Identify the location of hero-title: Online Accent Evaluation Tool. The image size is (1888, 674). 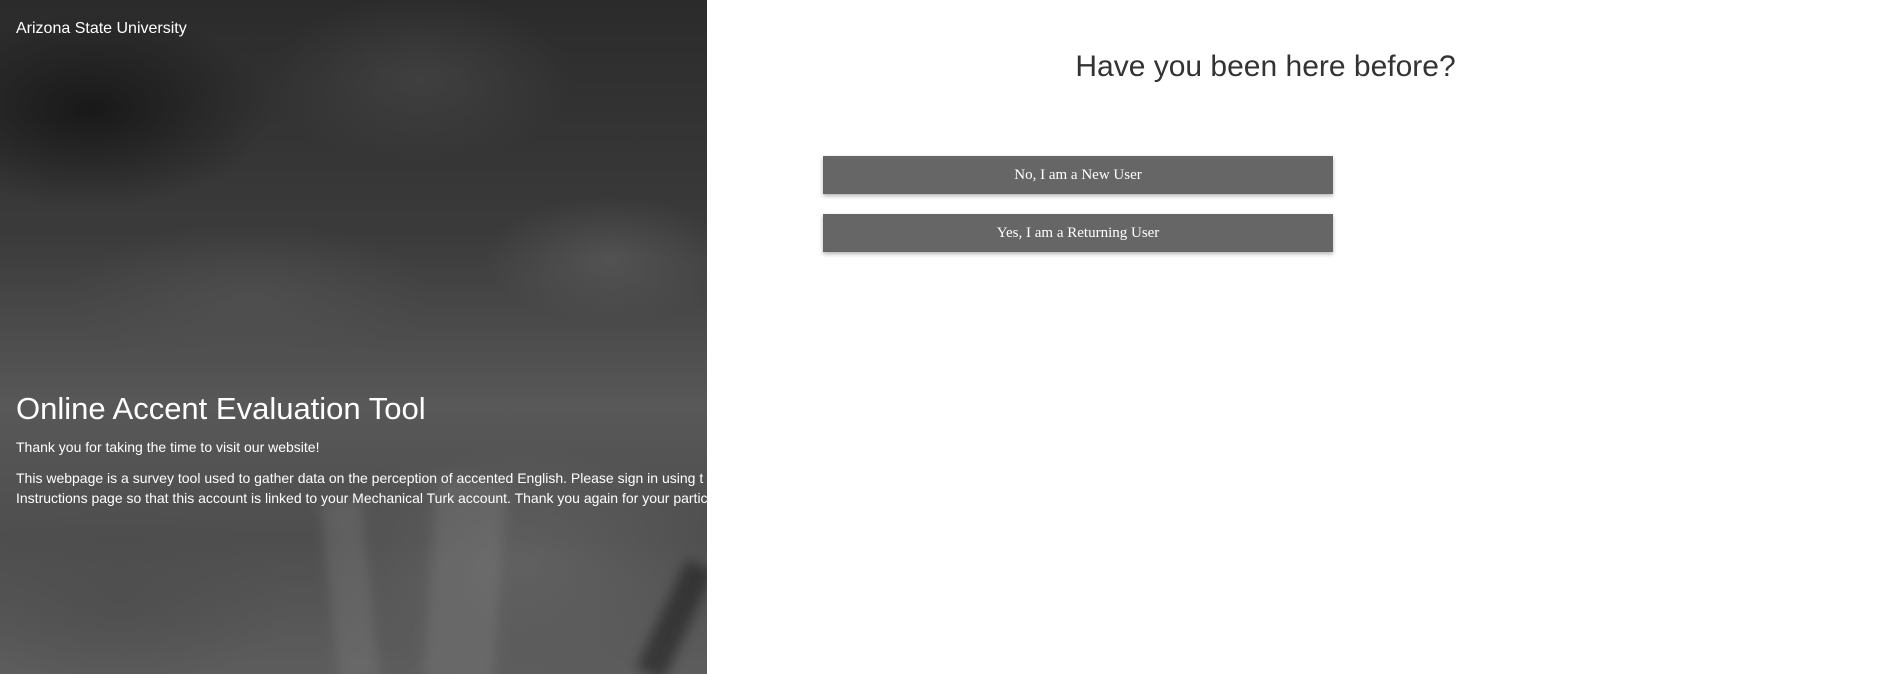
(221, 408).